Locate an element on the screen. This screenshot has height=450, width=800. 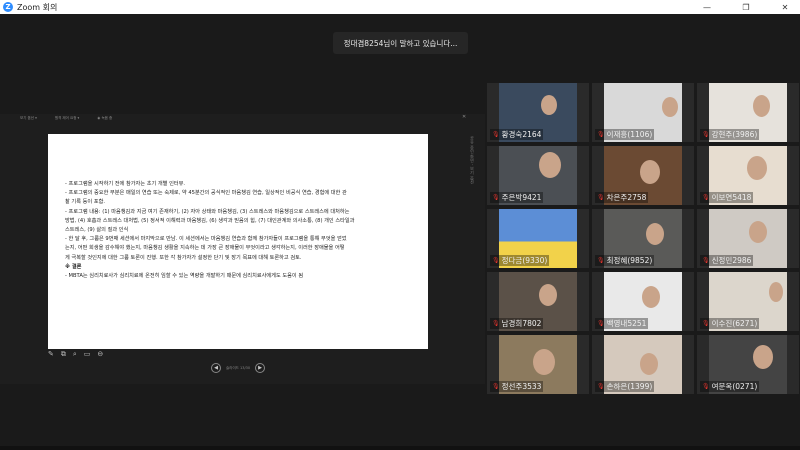
copy-icon: ⧉ is located at coordinates (63, 354).